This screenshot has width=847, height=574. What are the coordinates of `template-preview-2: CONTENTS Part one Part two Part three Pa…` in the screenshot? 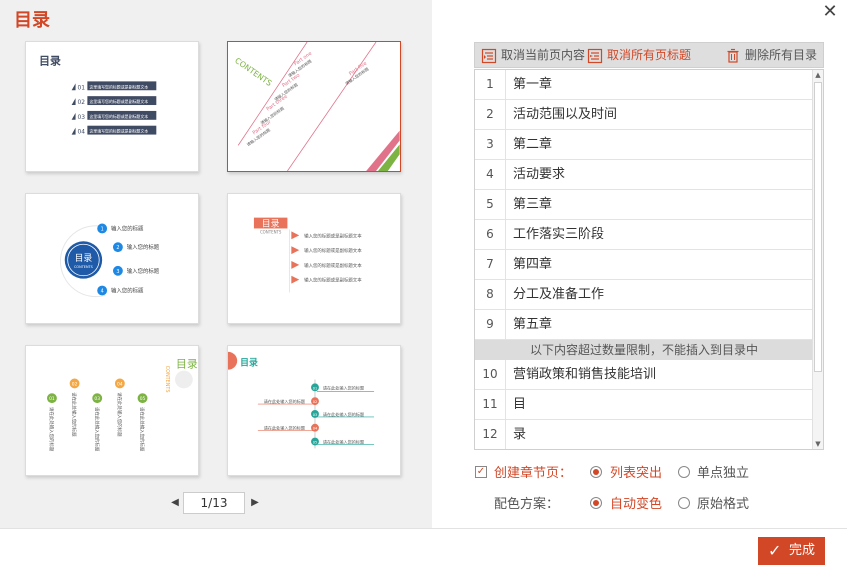 It's located at (316, 106).